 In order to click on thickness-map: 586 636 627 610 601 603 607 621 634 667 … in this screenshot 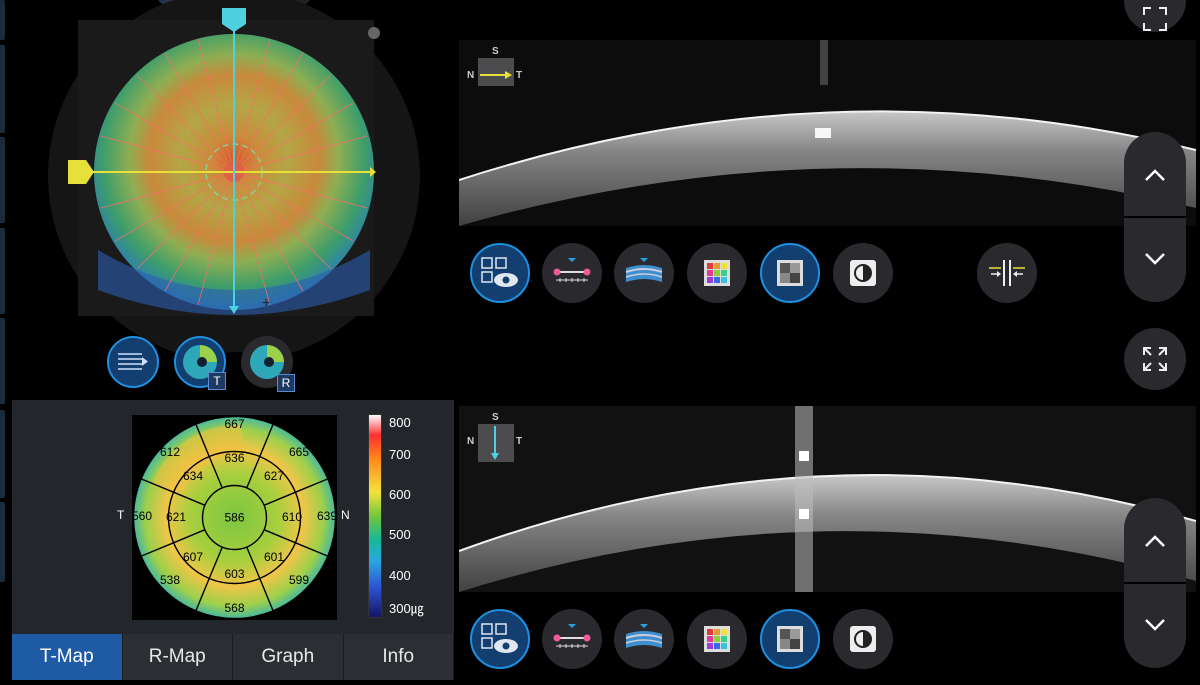, I will do `click(234, 517)`.